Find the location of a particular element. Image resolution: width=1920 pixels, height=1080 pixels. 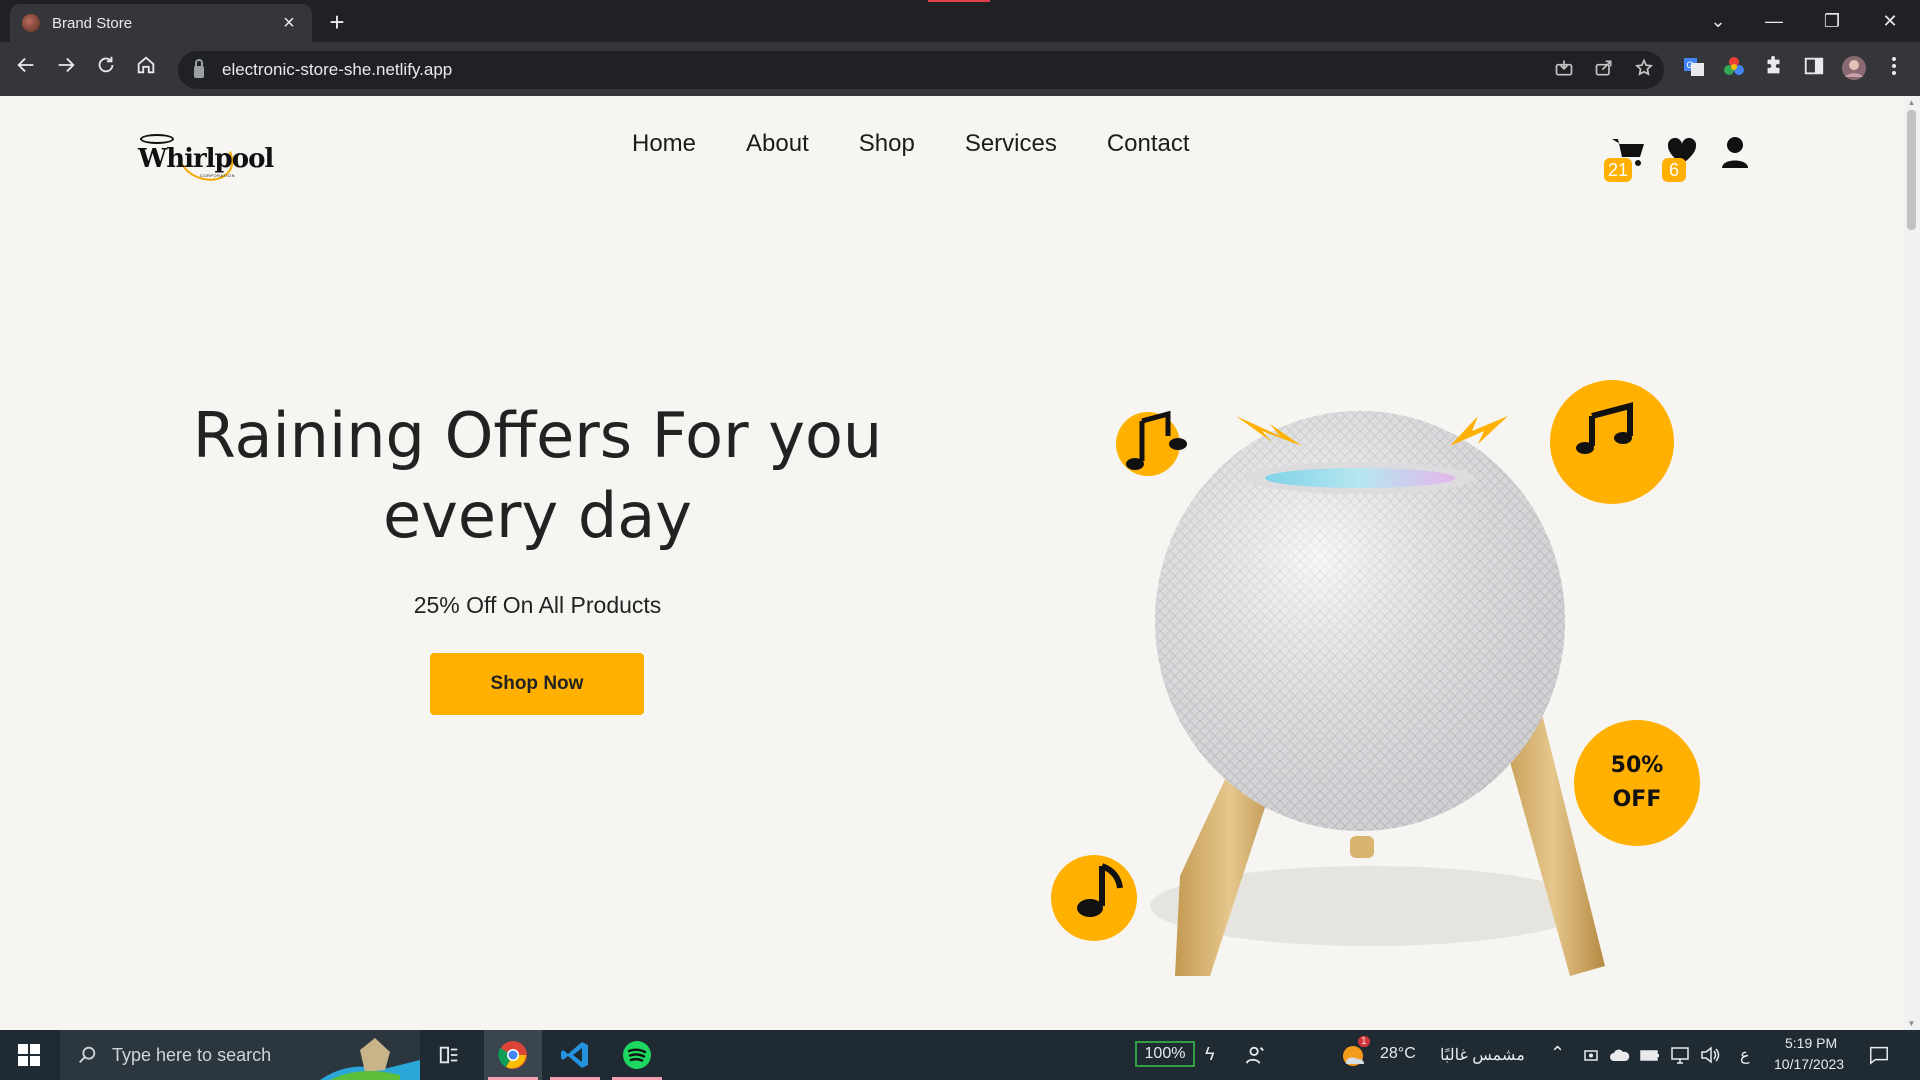

browser-tab: Brand Store × is located at coordinates (161, 23).